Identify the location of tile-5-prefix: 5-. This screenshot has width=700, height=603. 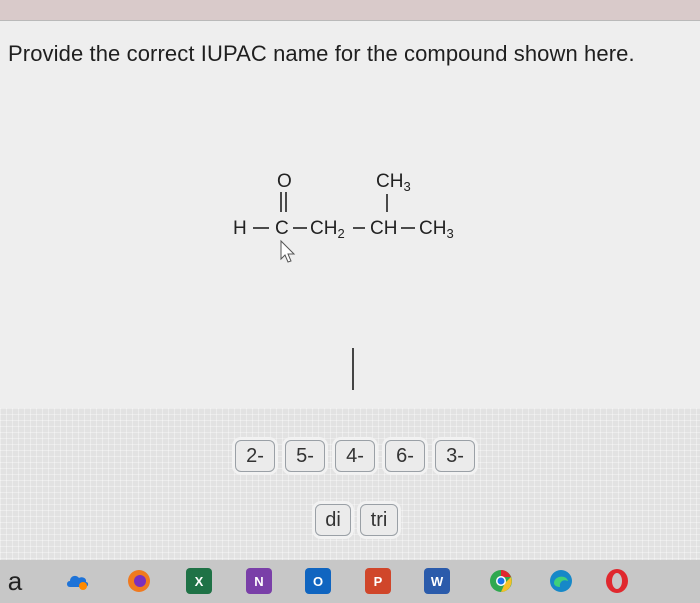
(305, 456).